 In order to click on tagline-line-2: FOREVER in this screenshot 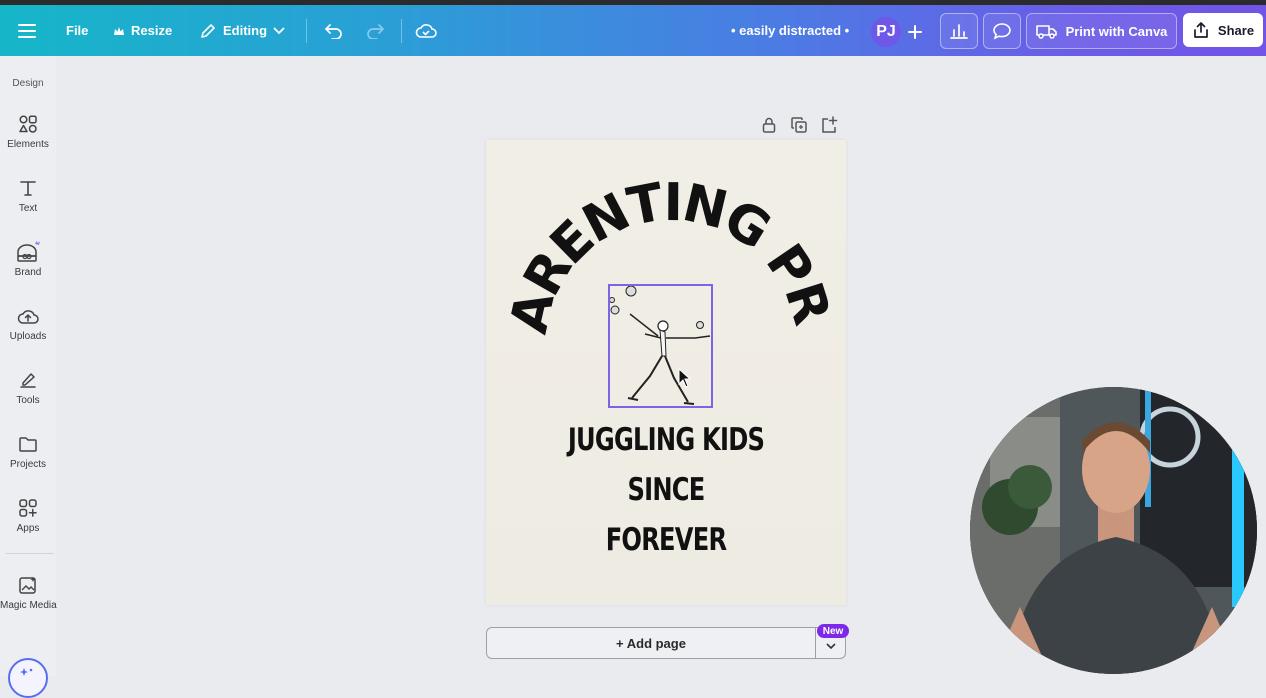, I will do `click(666, 540)`.